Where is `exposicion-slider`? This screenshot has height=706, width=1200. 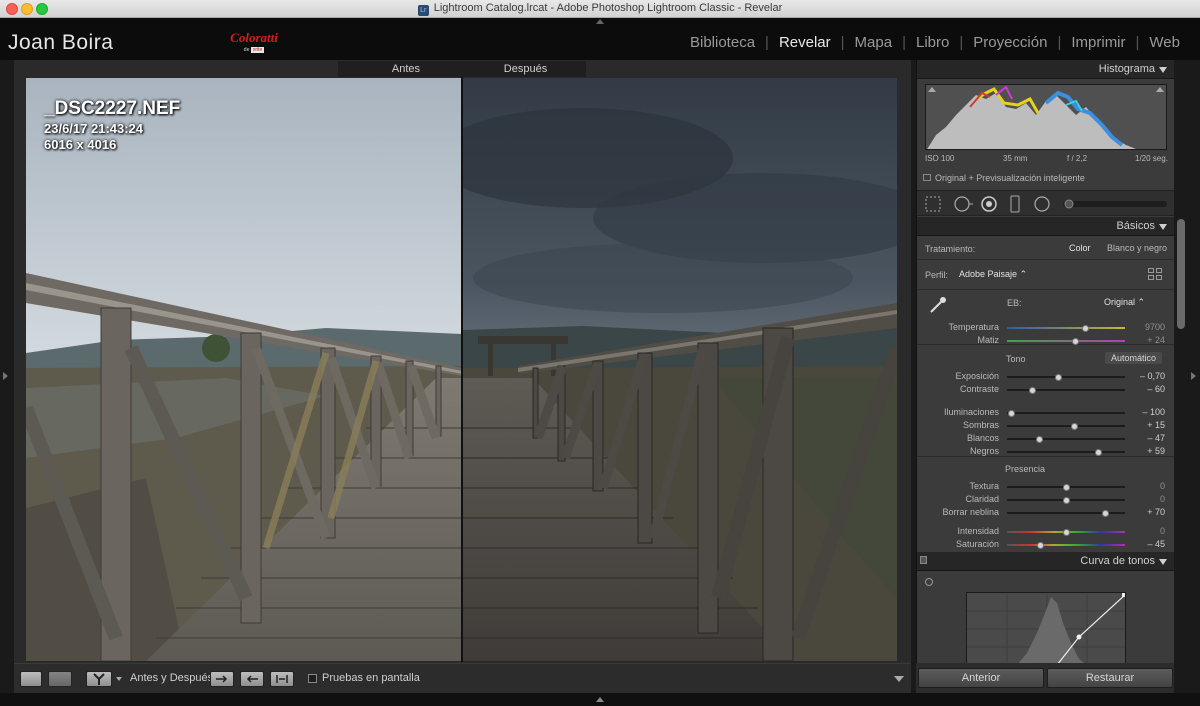
exposicion-slider is located at coordinates (1066, 377).